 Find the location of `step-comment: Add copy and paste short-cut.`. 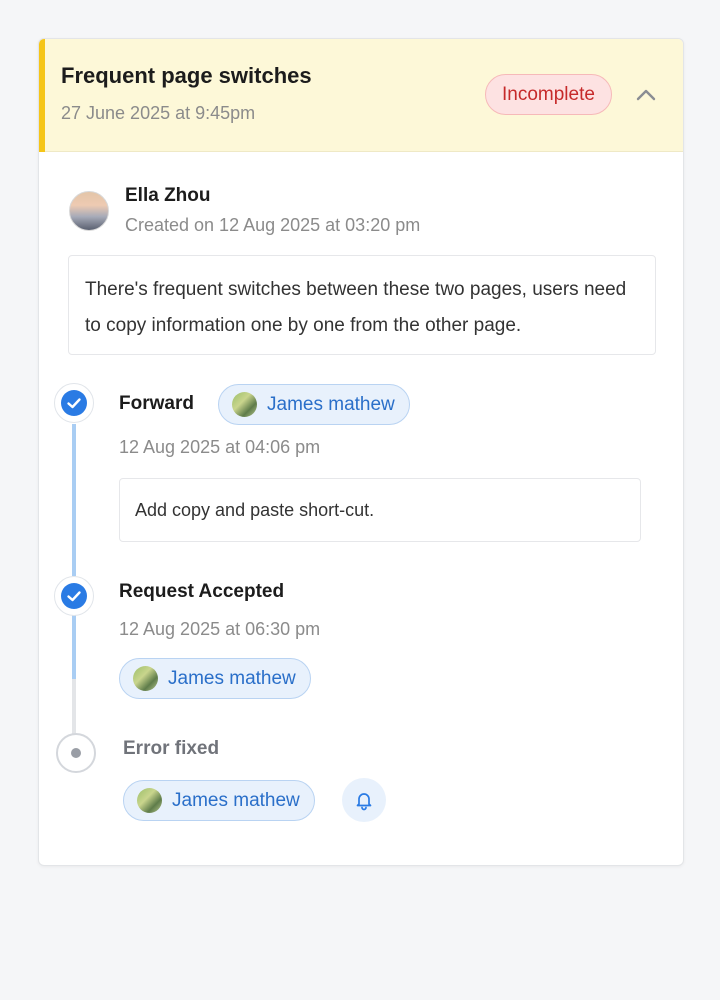

step-comment: Add copy and paste short-cut. is located at coordinates (380, 510).